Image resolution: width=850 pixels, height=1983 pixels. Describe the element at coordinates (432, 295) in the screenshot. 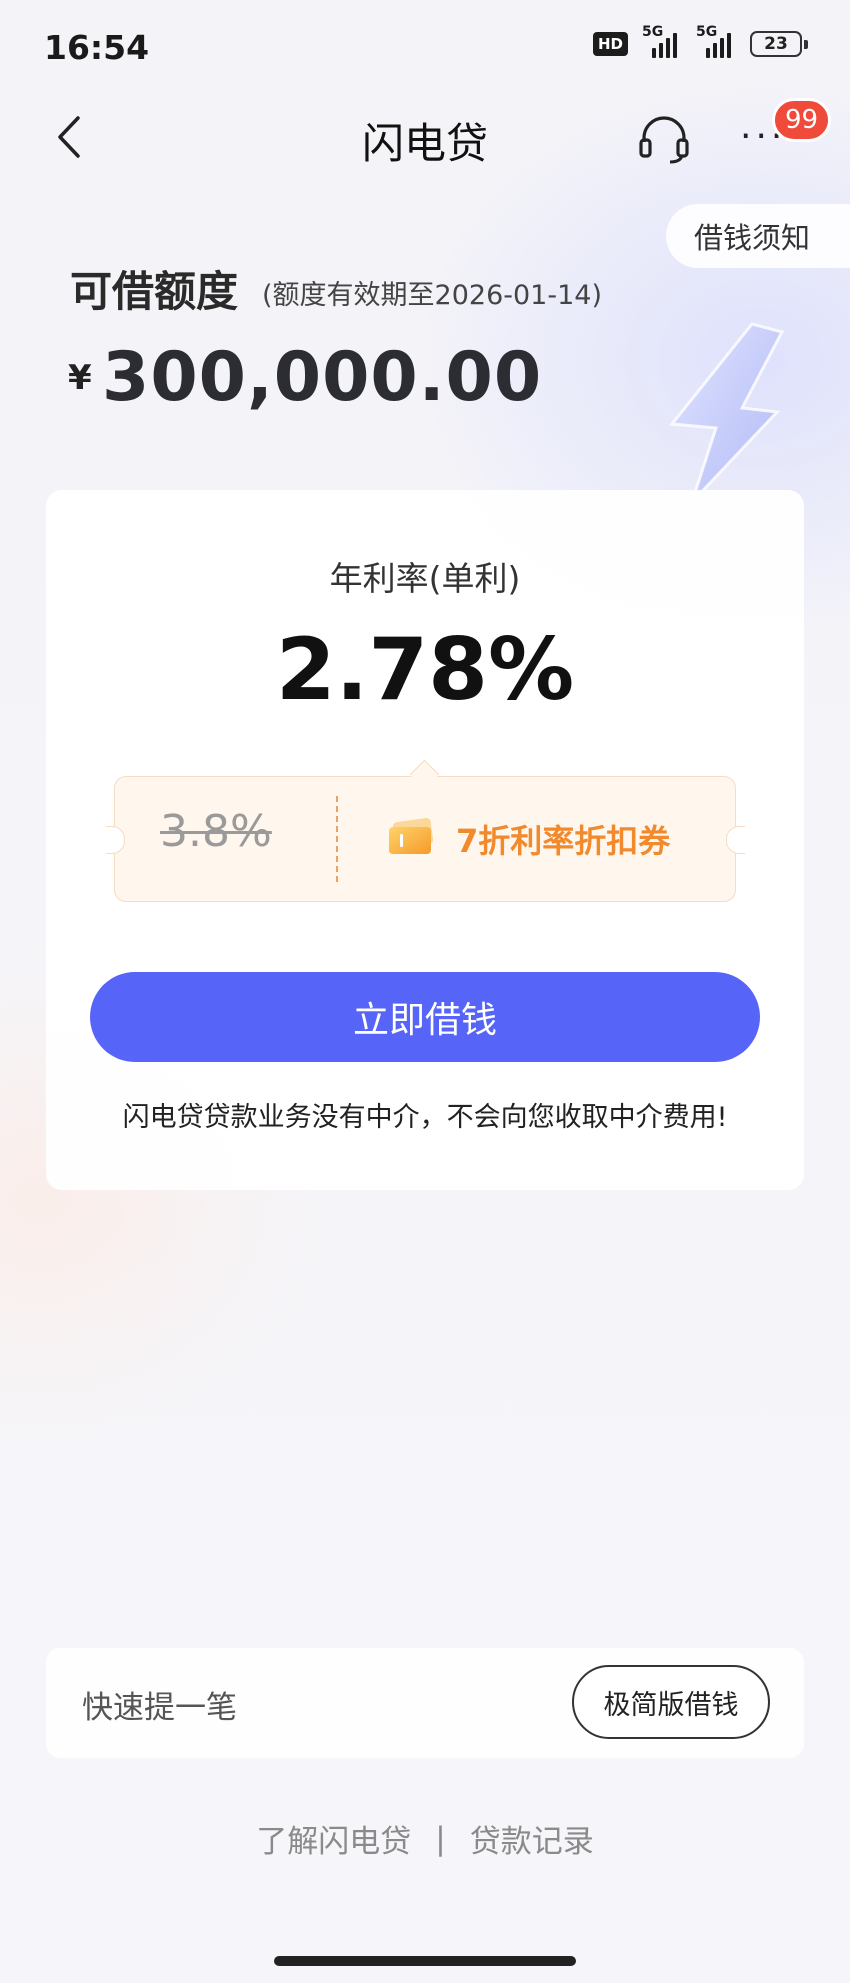

I see `credit-validity: (额度有效期至2026-01-14)` at that location.